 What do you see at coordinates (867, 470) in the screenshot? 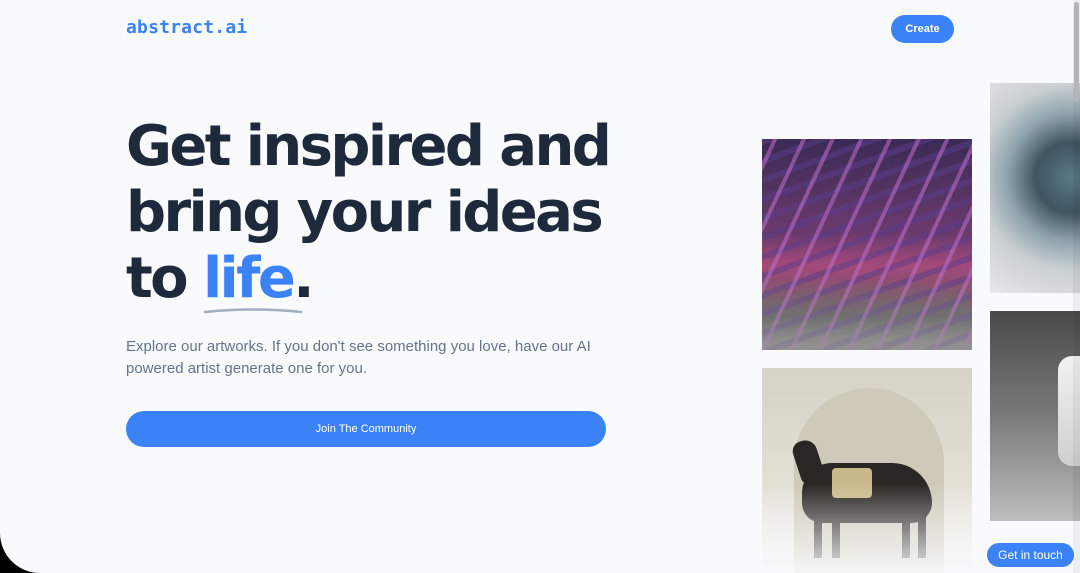
I see `artwork-tile-horse` at bounding box center [867, 470].